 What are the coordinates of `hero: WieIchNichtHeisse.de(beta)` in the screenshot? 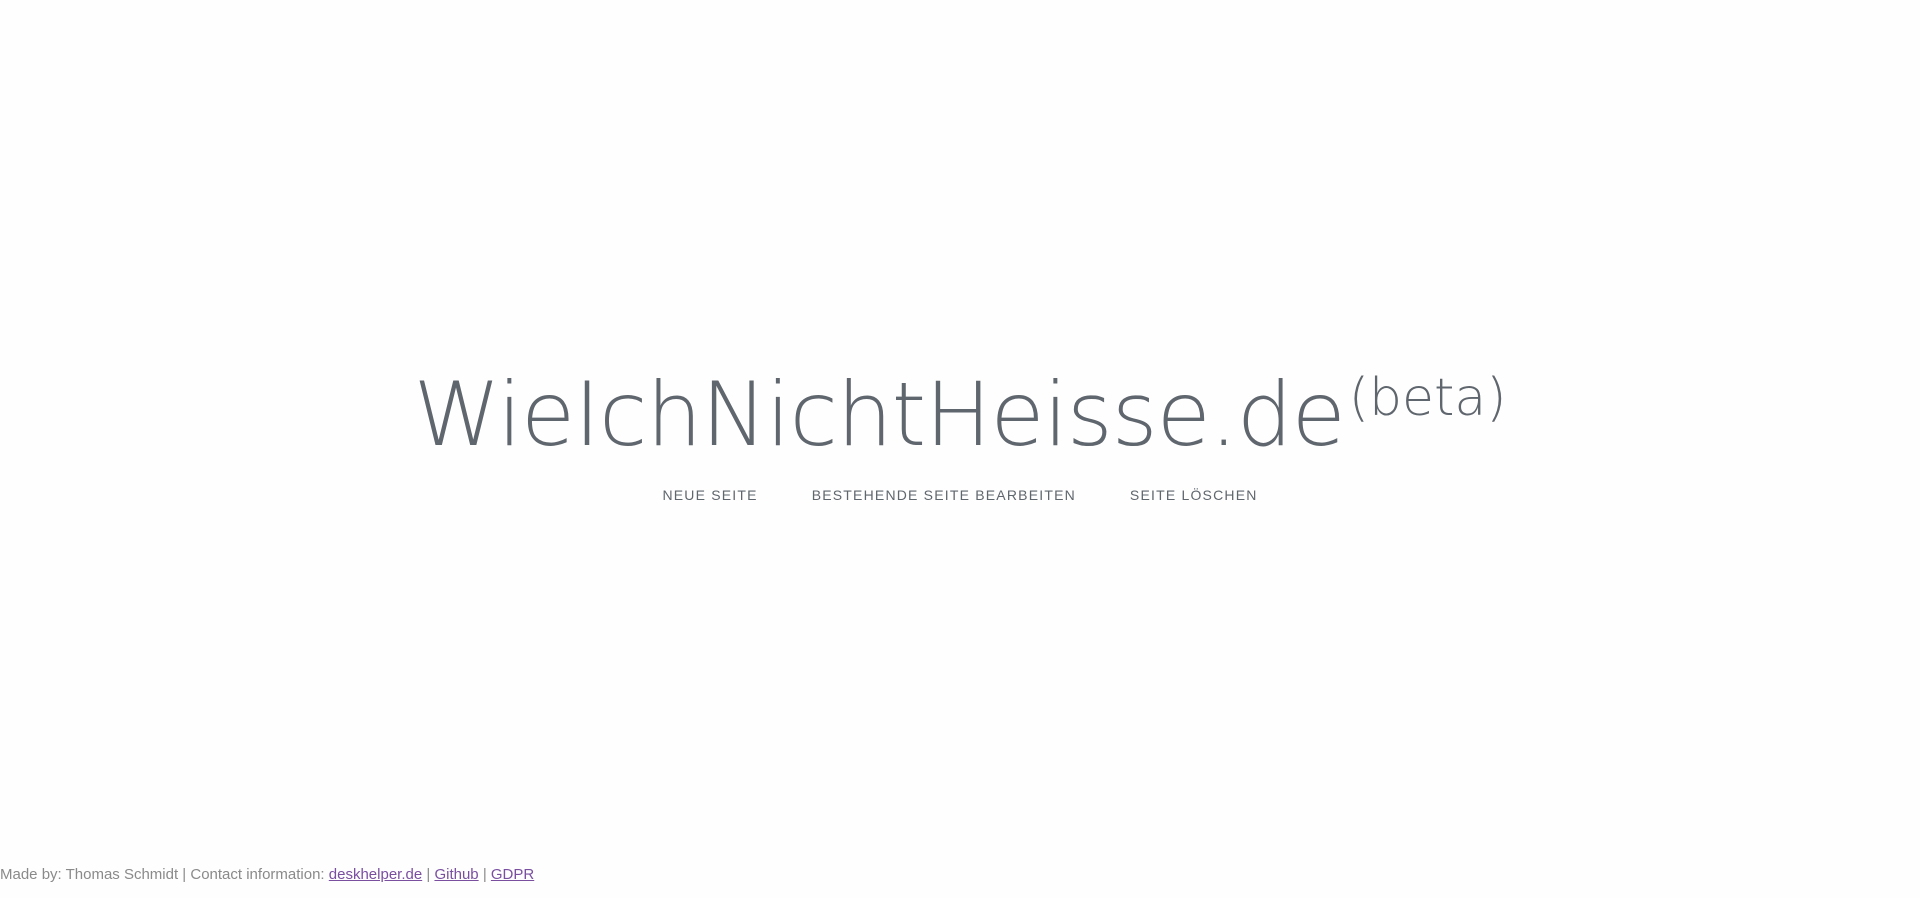 It's located at (960, 406).